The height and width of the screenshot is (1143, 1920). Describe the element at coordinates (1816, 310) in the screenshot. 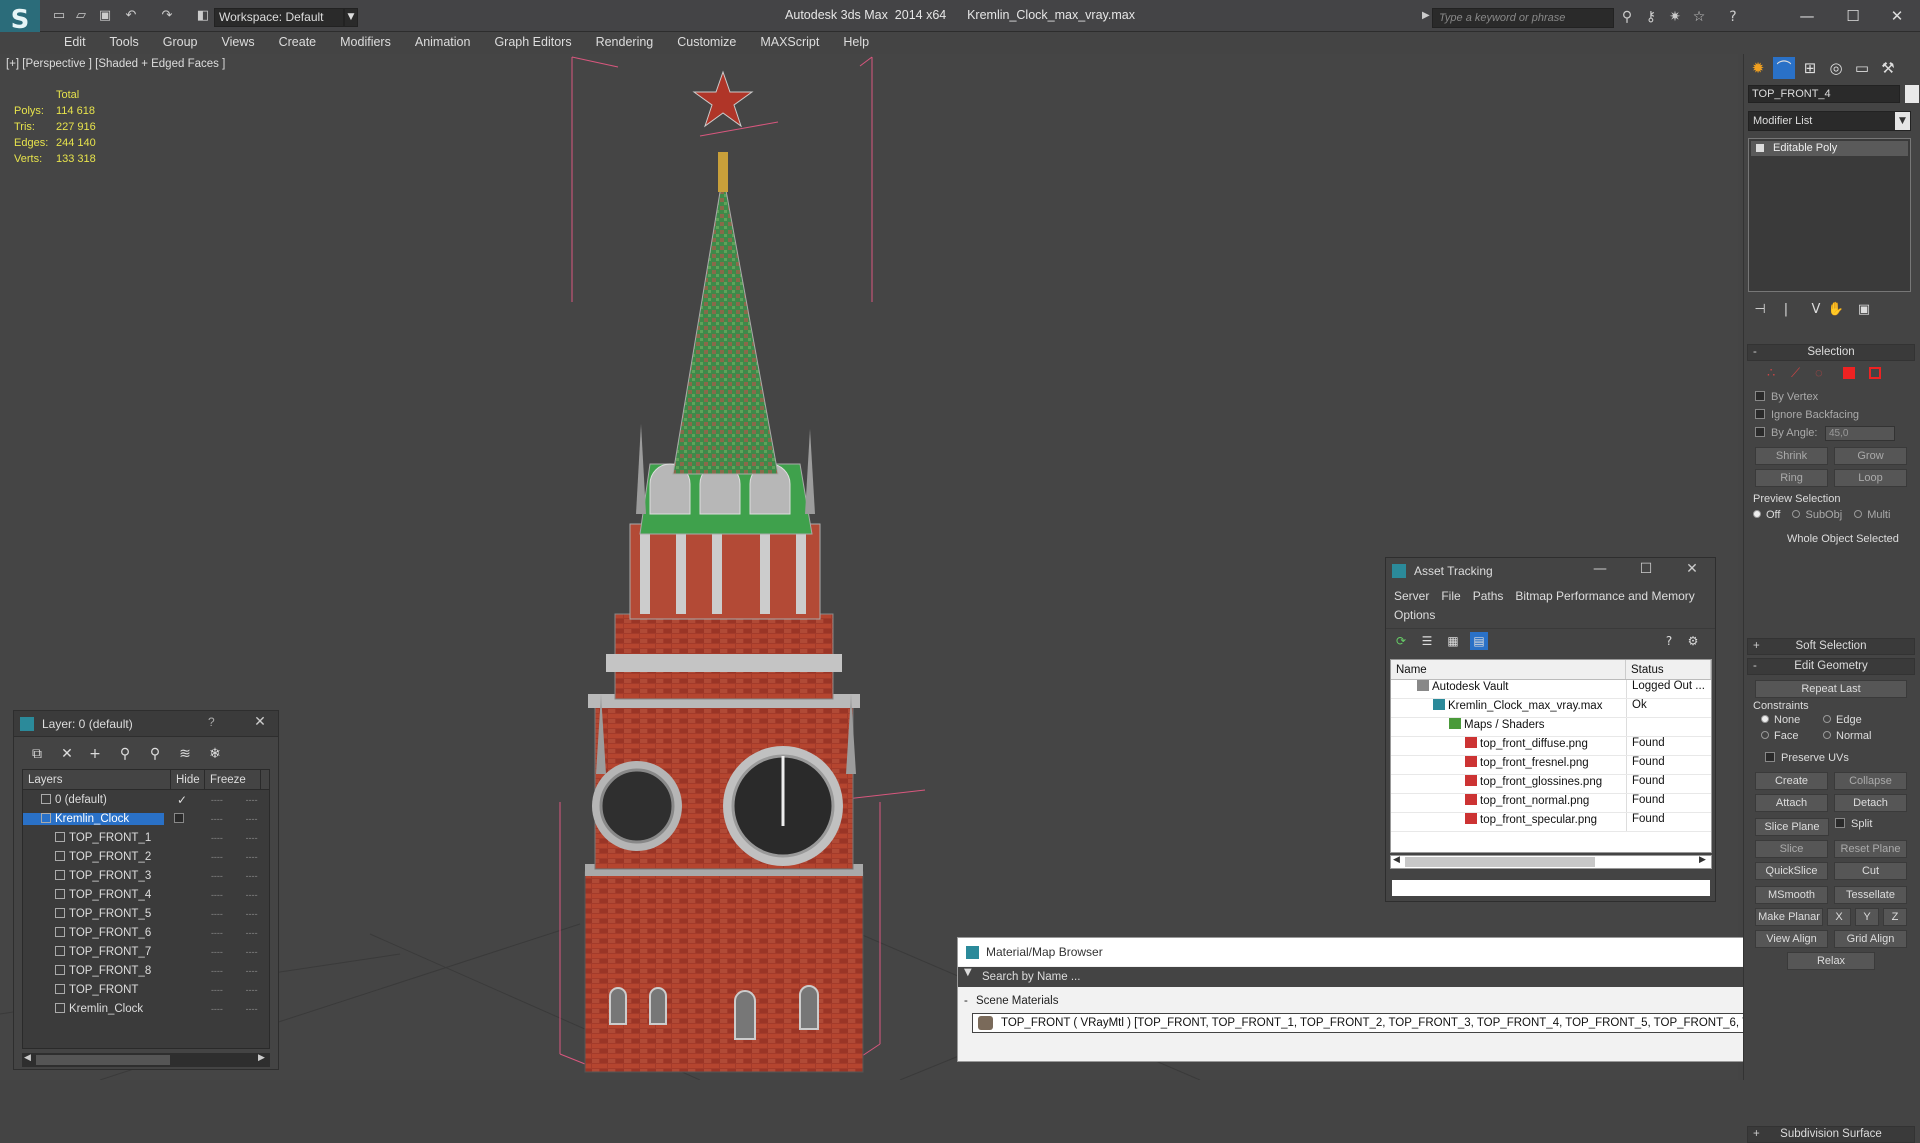

I see `make-unique-icon: V` at that location.